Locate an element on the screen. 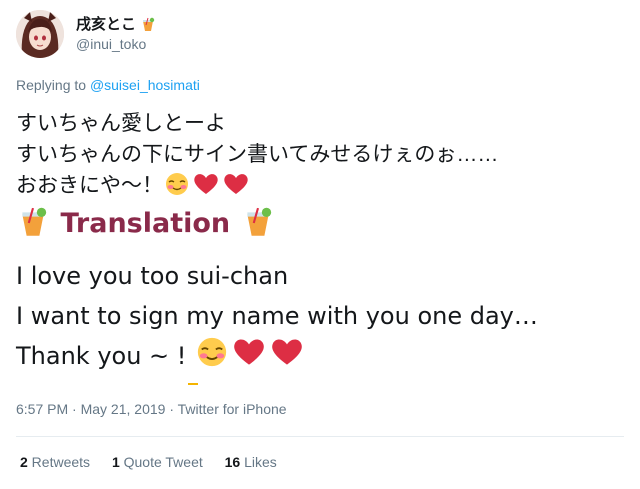  tweet-date-link: May 21, 2019 is located at coordinates (123, 409).